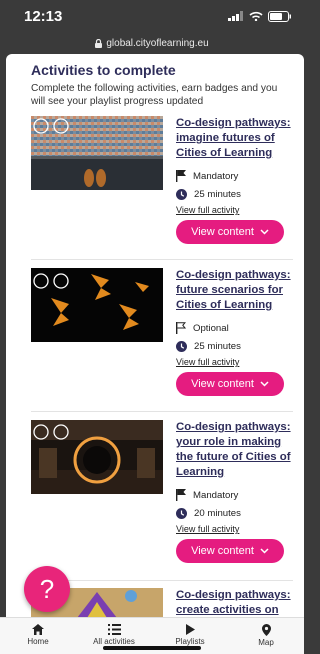 The height and width of the screenshot is (654, 320). I want to click on activity-info: Co-design pathways: create activities on, so click(236, 602).